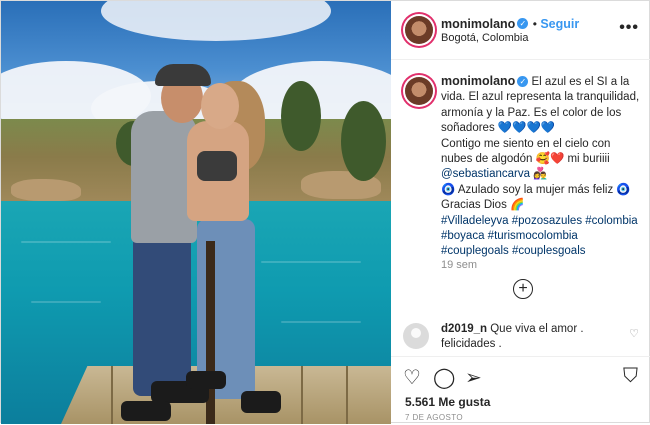 This screenshot has width=650, height=425. I want to click on photo-woman-top, so click(217, 166).